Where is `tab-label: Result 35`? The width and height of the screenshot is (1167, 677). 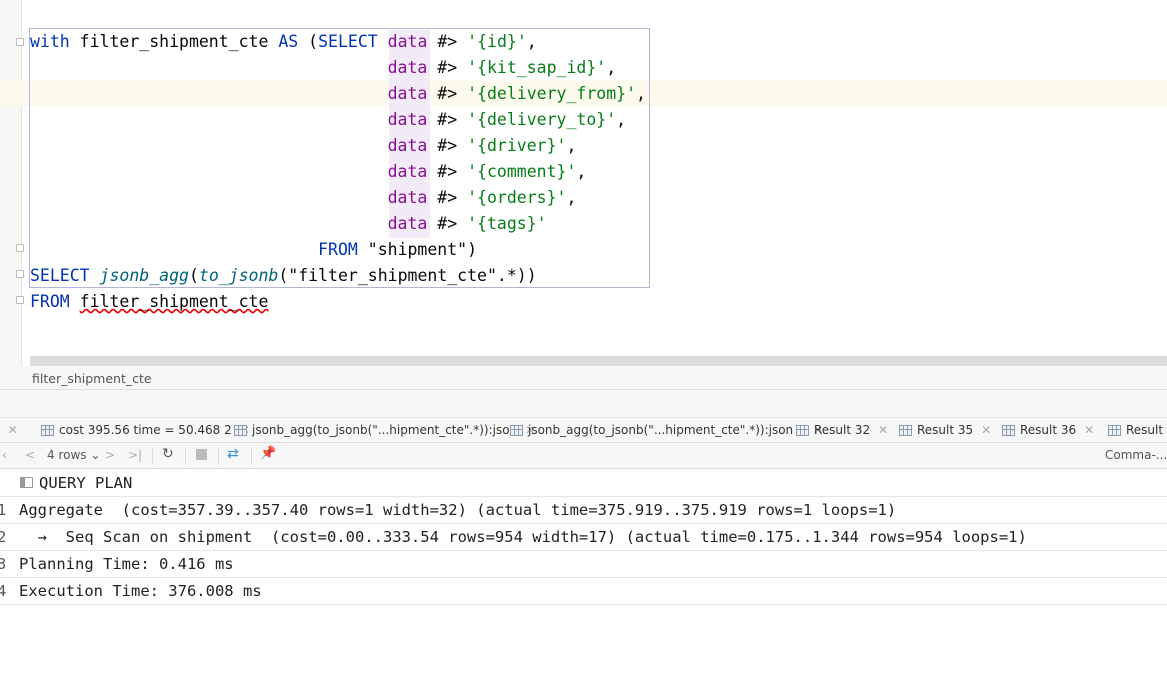 tab-label: Result 35 is located at coordinates (945, 430).